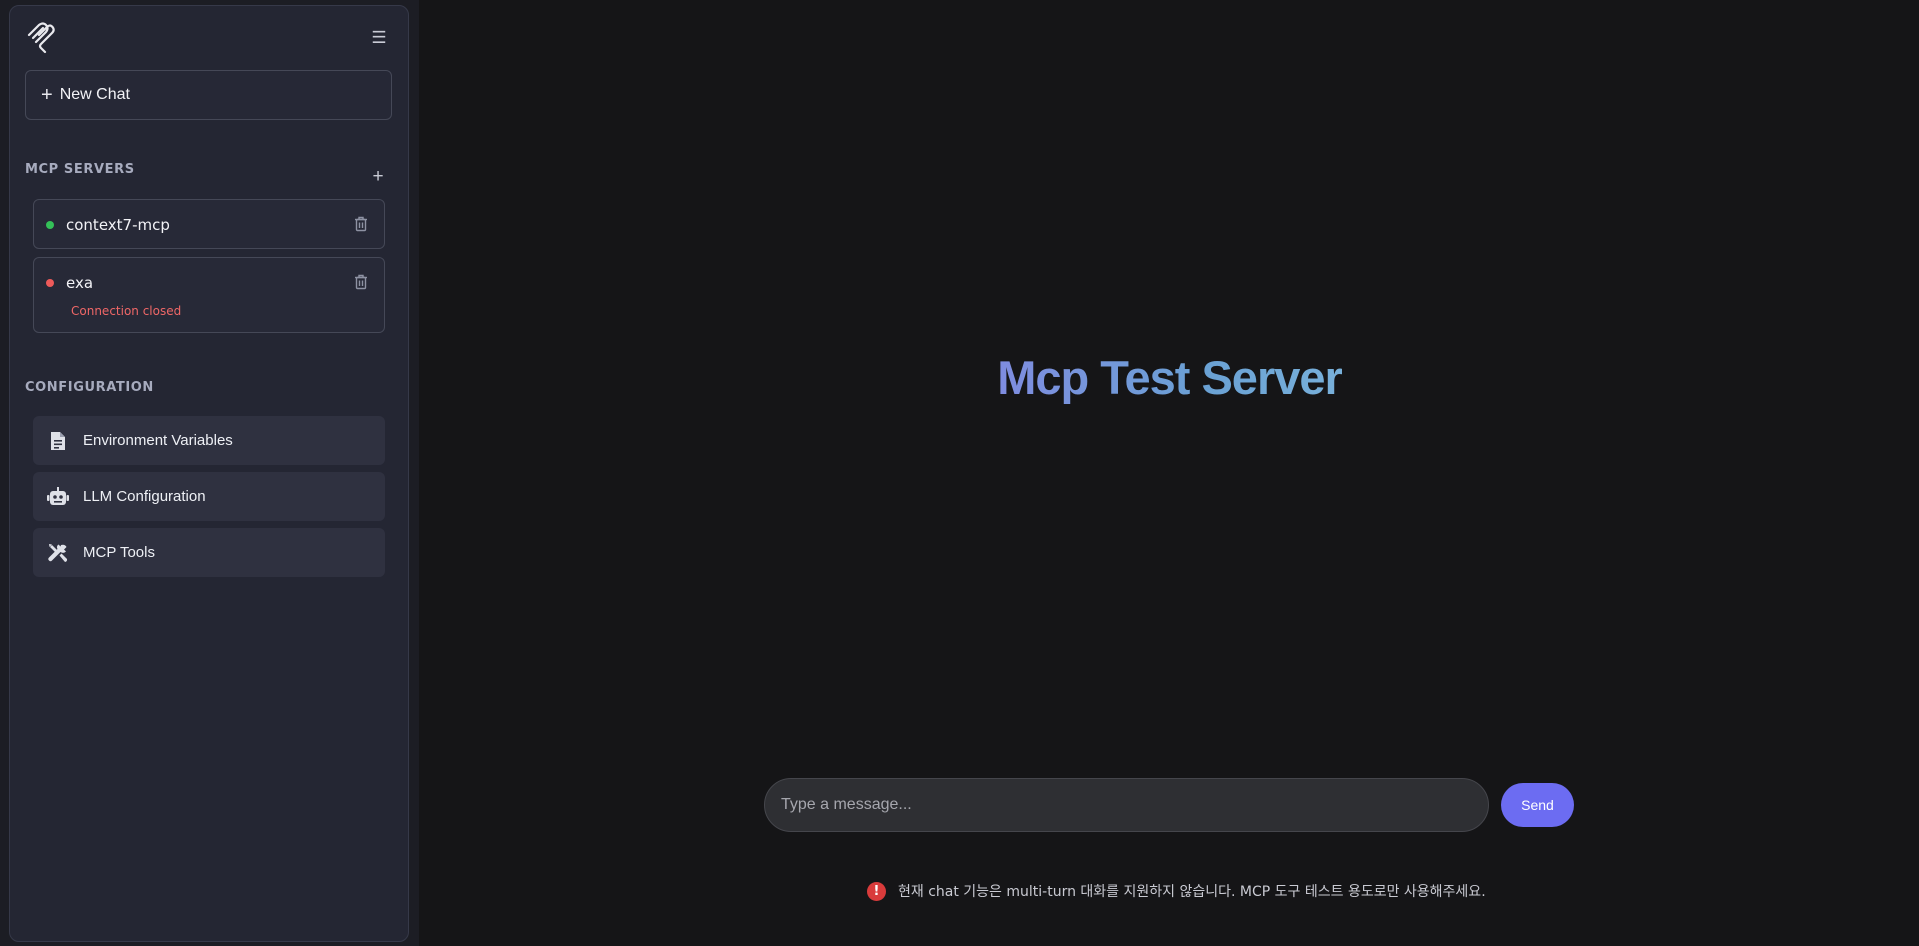 Image resolution: width=1919 pixels, height=946 pixels. What do you see at coordinates (209, 295) in the screenshot?
I see `server-item-exa: exa Connection closed` at bounding box center [209, 295].